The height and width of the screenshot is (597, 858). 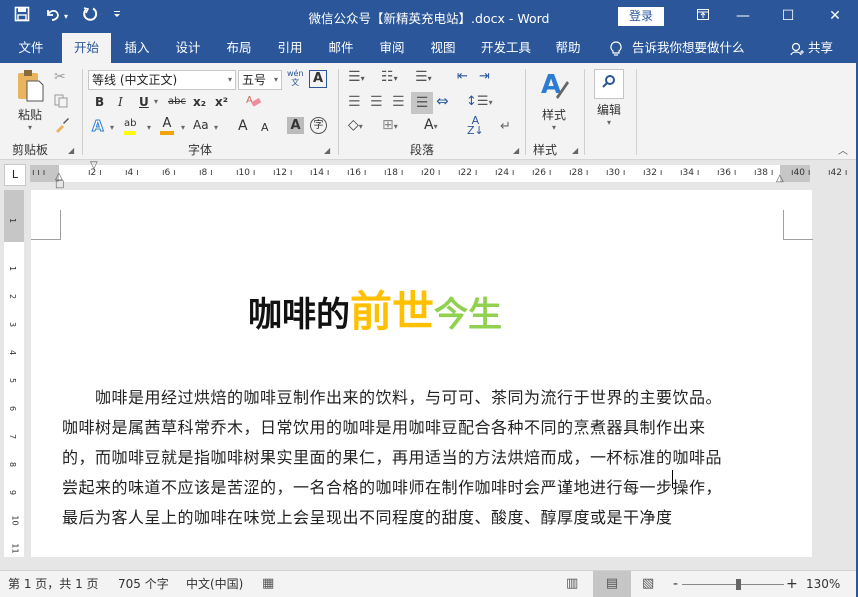 I want to click on increase-indent-button: ⇥, so click(x=484, y=76).